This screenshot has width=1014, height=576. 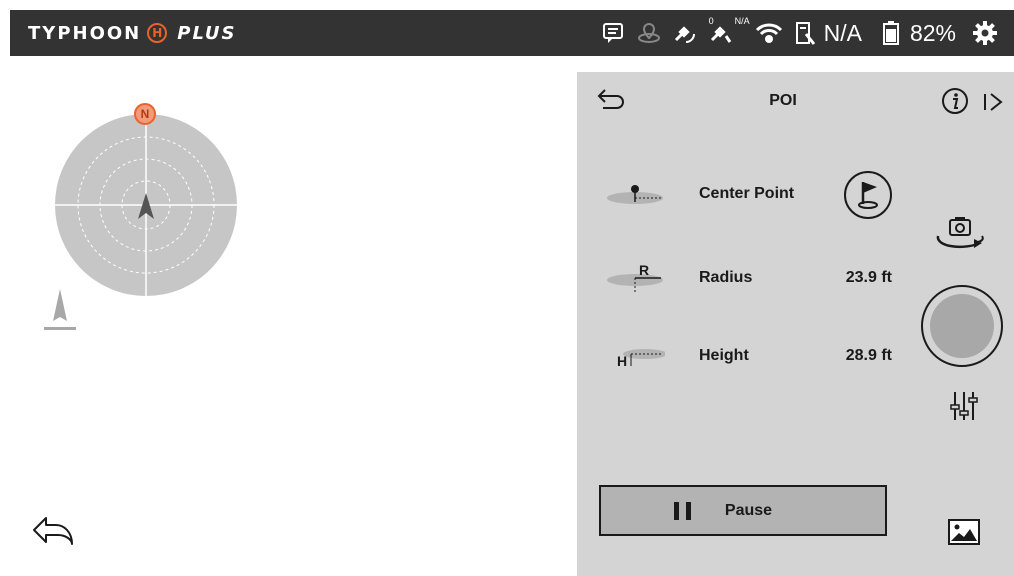 I want to click on rc-battery-icon, so click(x=805, y=33).